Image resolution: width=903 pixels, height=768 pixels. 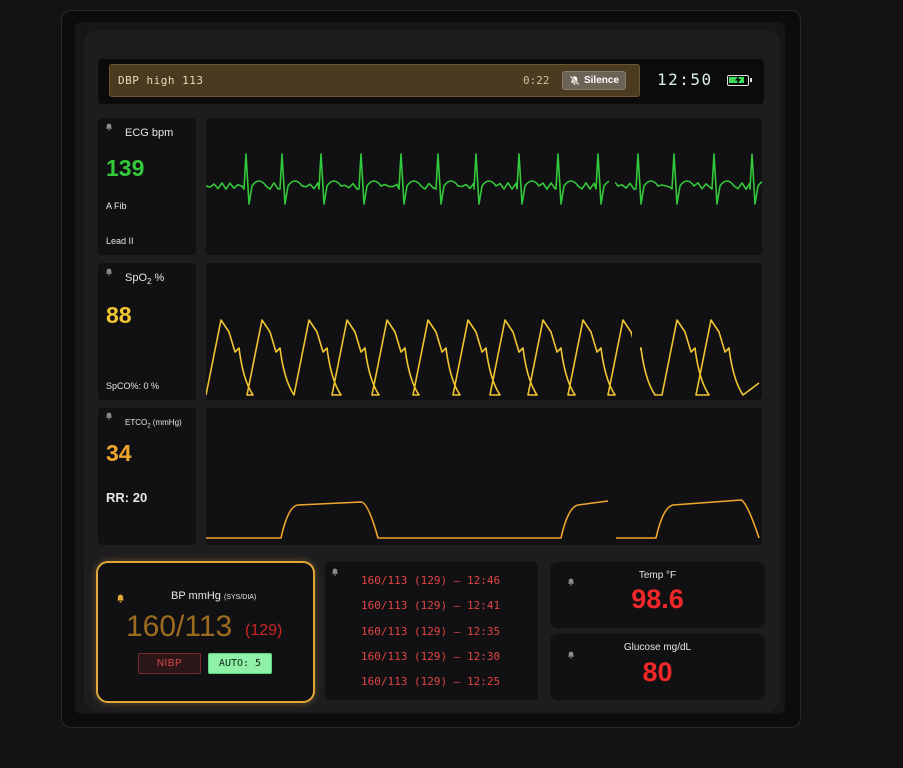 What do you see at coordinates (657, 599) in the screenshot?
I see `temp-value: 98.6` at bounding box center [657, 599].